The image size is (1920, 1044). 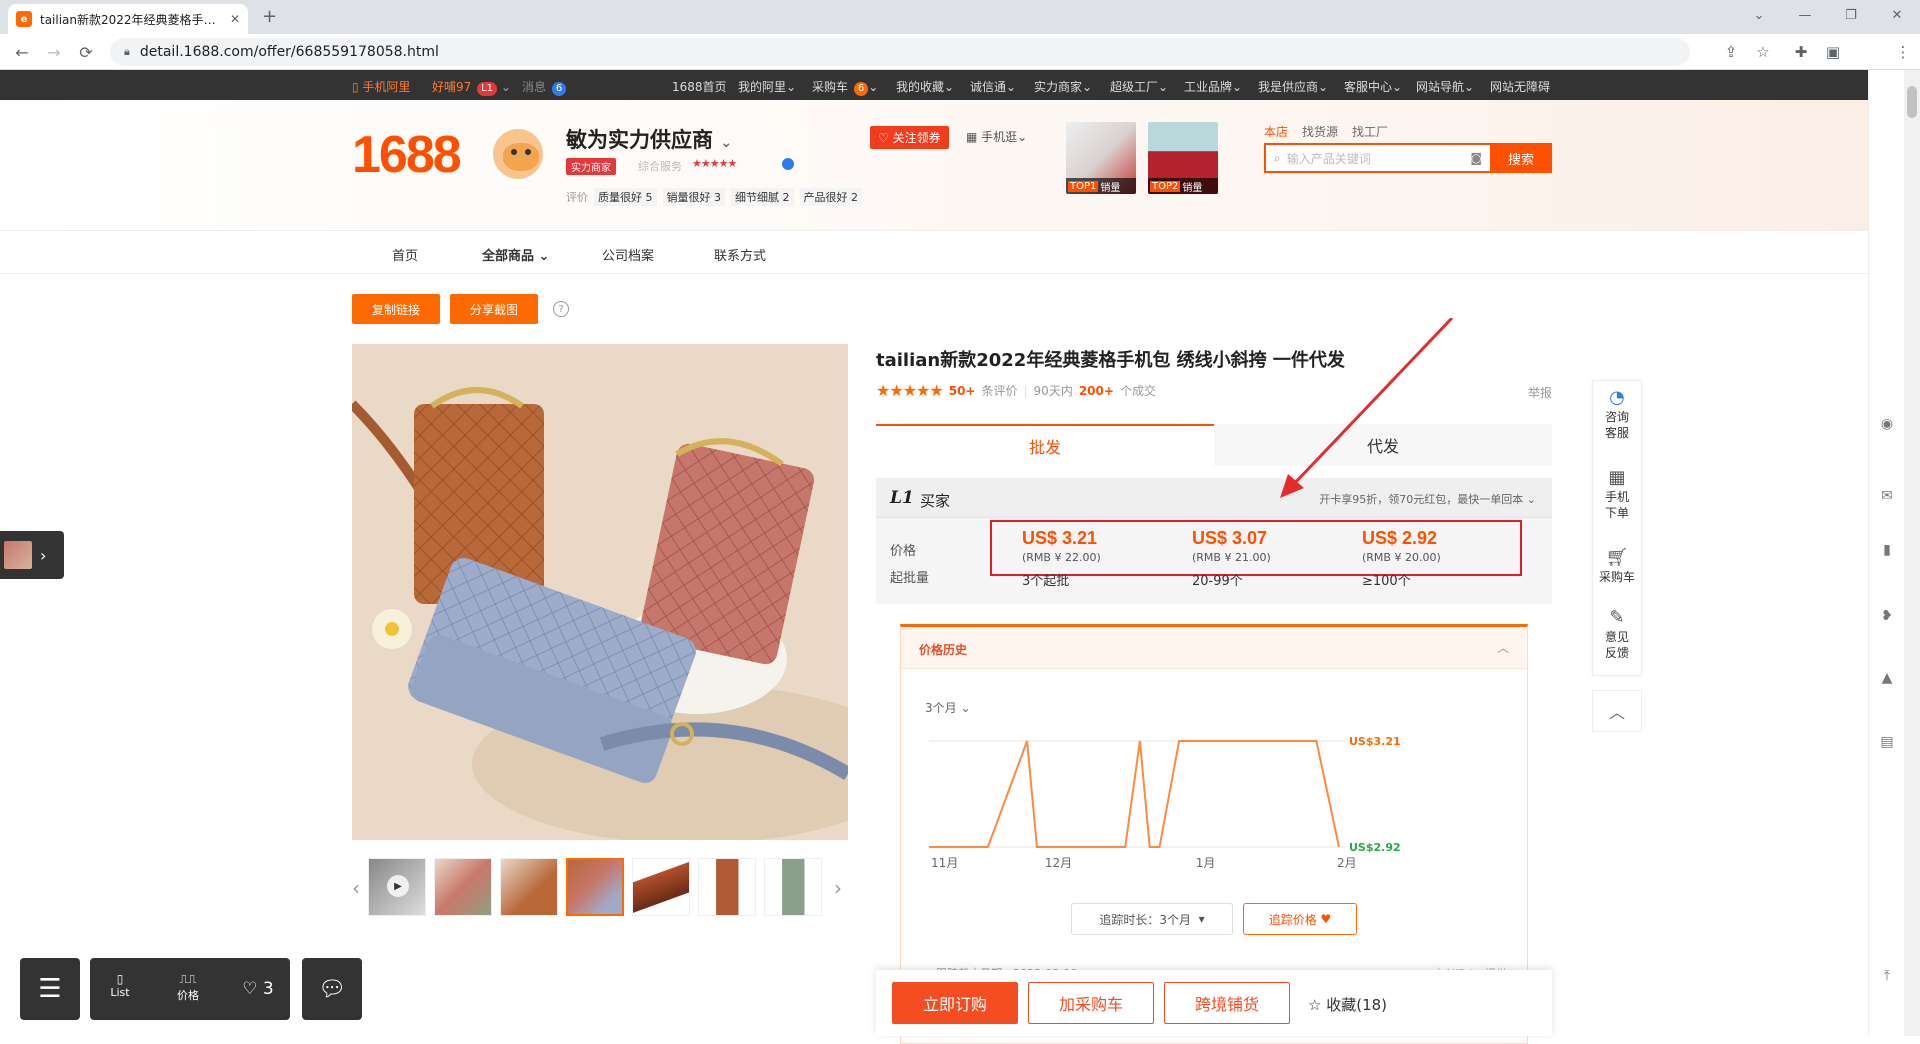 I want to click on collapse-icon: ︿, so click(x=1503, y=647).